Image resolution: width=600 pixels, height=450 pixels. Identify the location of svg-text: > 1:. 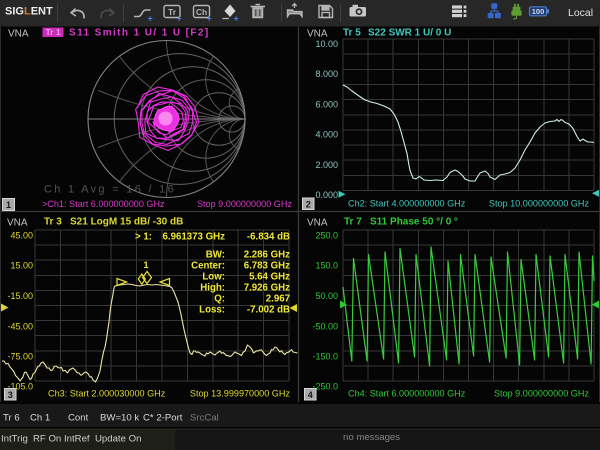
(143, 237).